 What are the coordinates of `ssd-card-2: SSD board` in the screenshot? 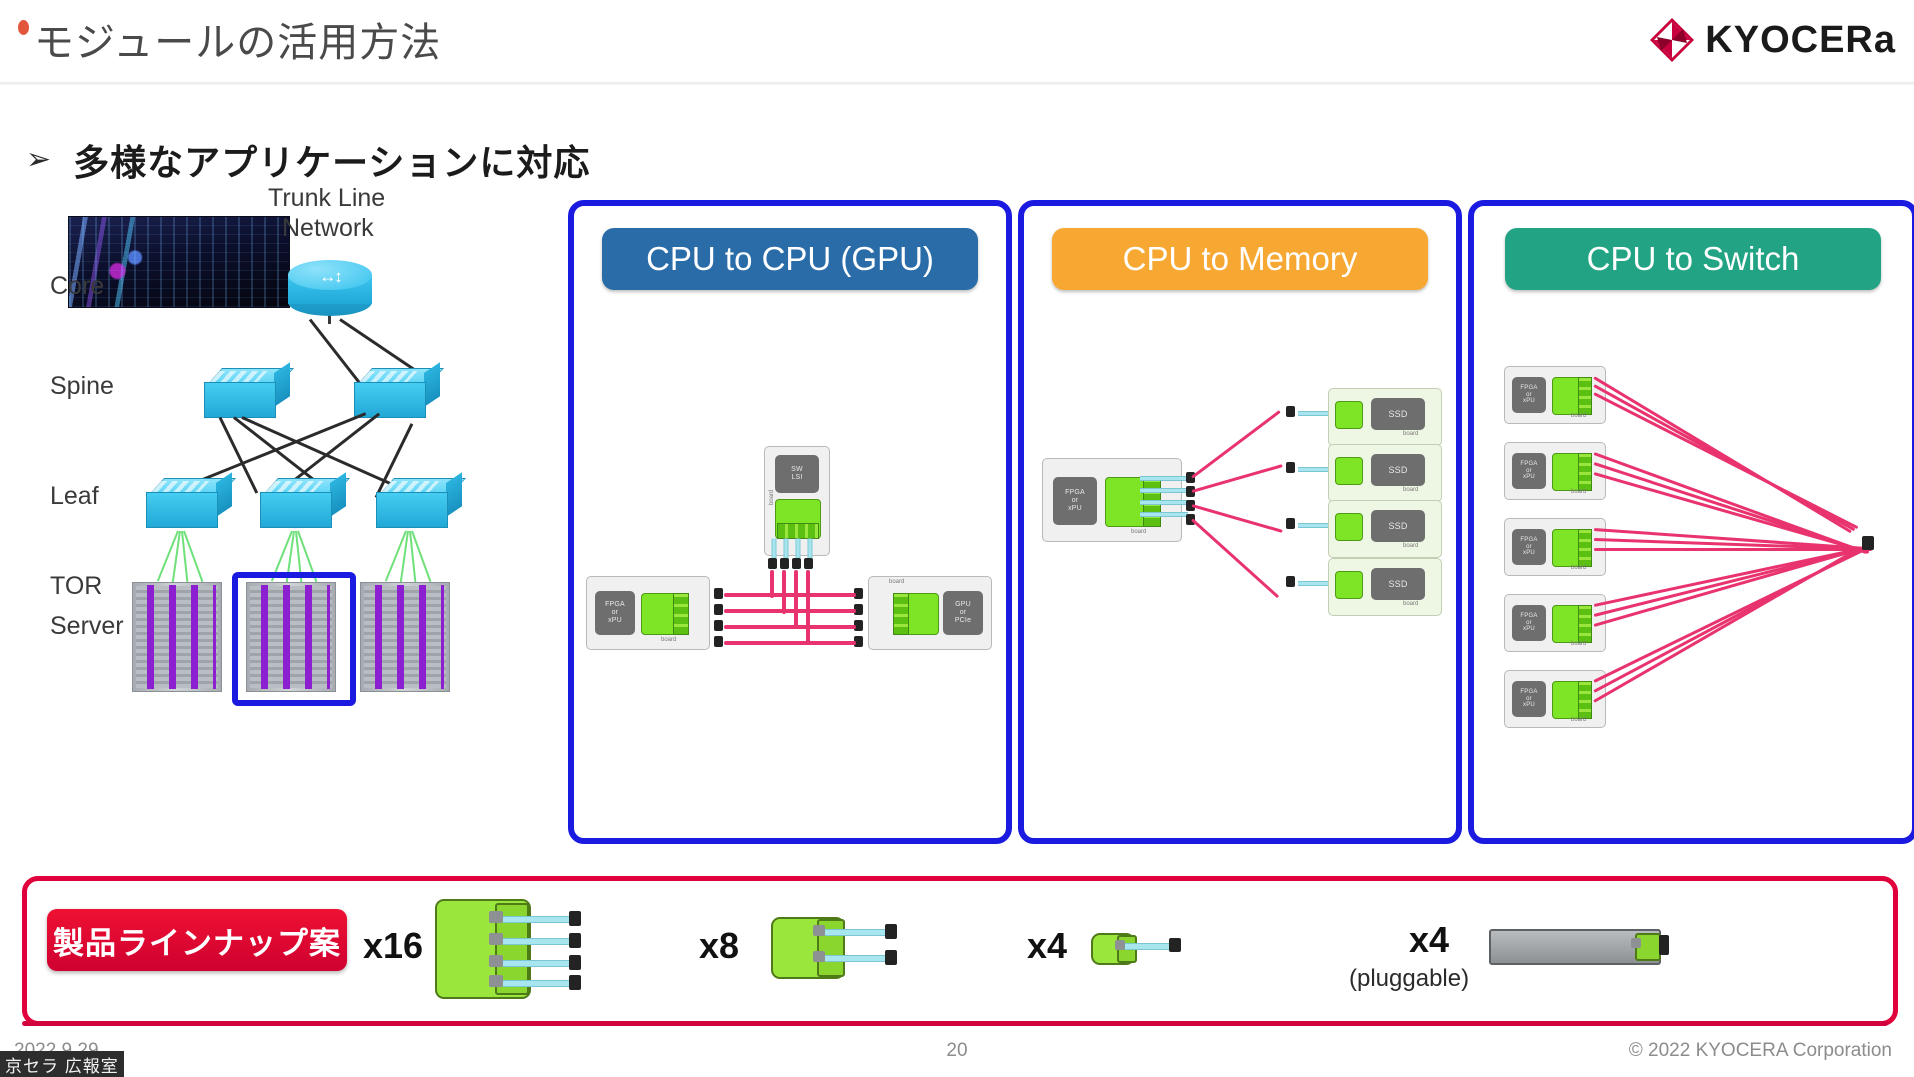 It's located at (1385, 473).